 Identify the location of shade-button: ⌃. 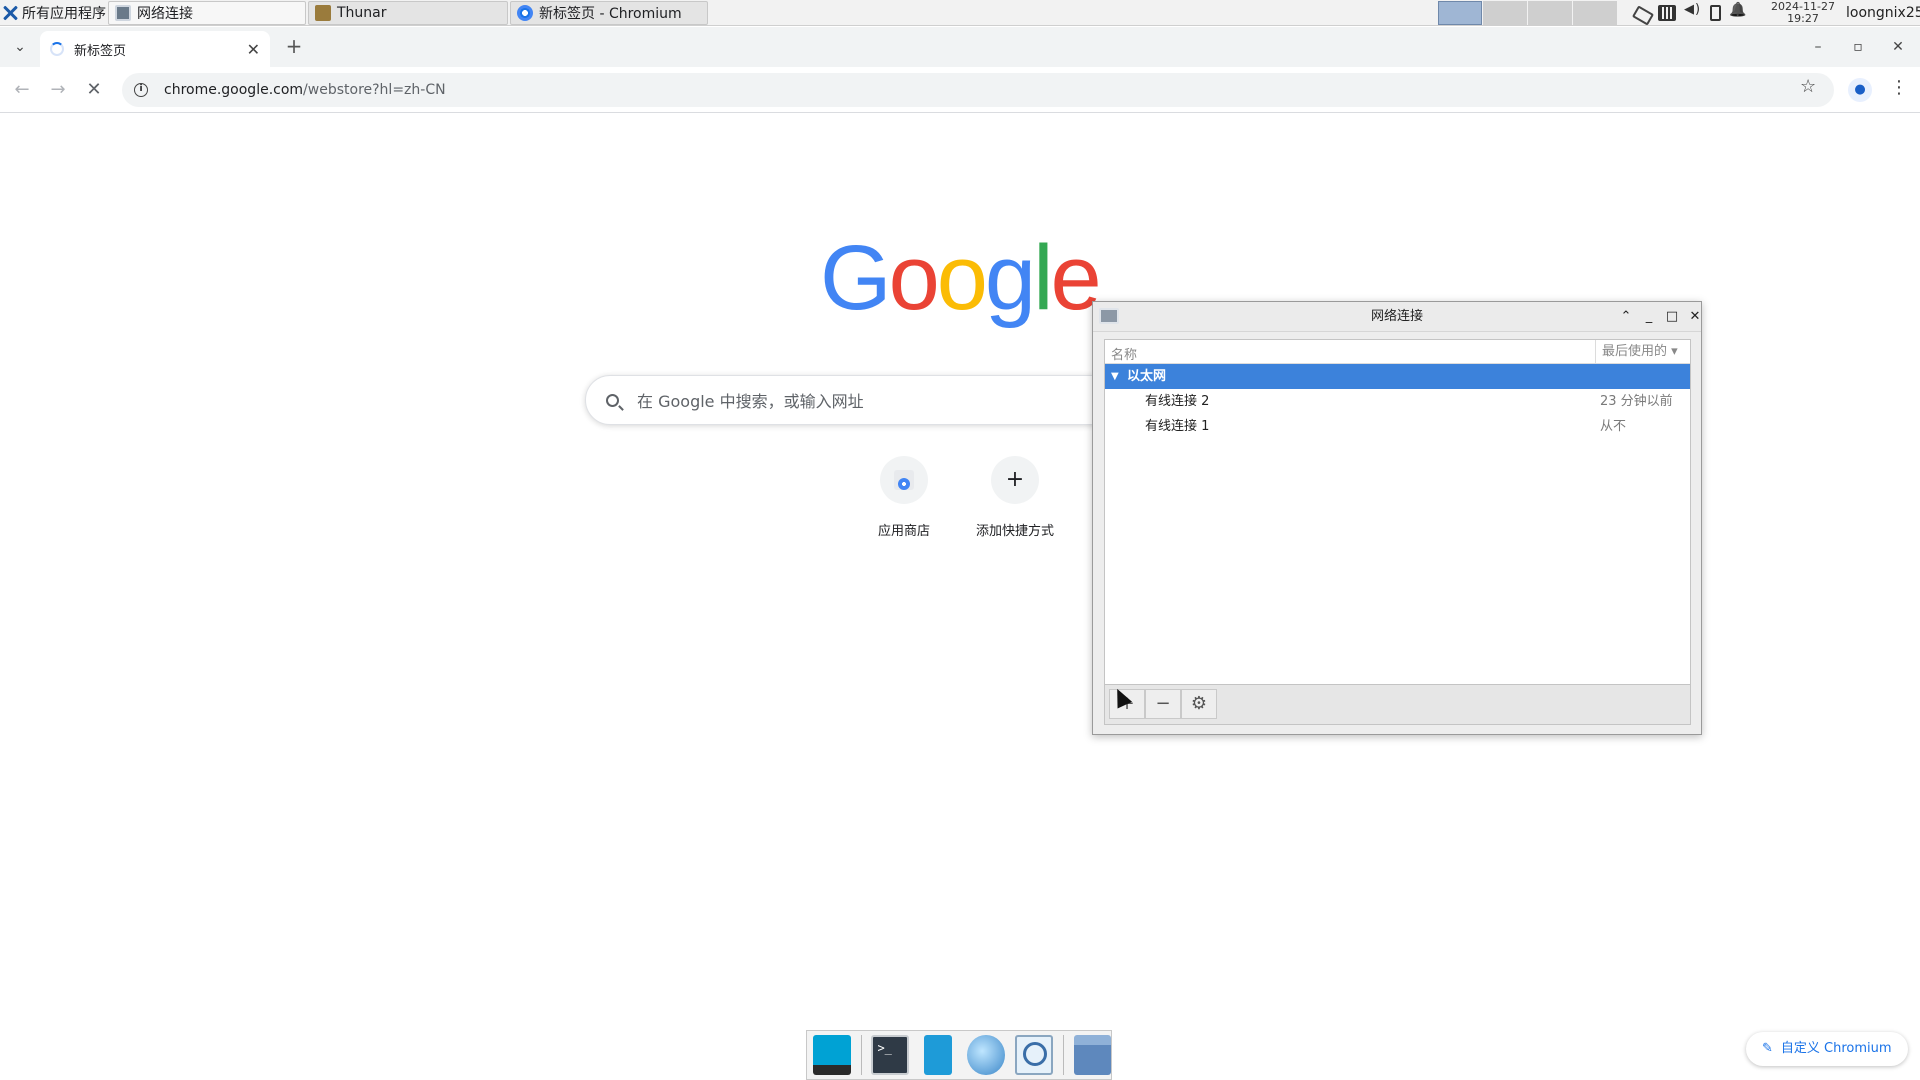
(1626, 317).